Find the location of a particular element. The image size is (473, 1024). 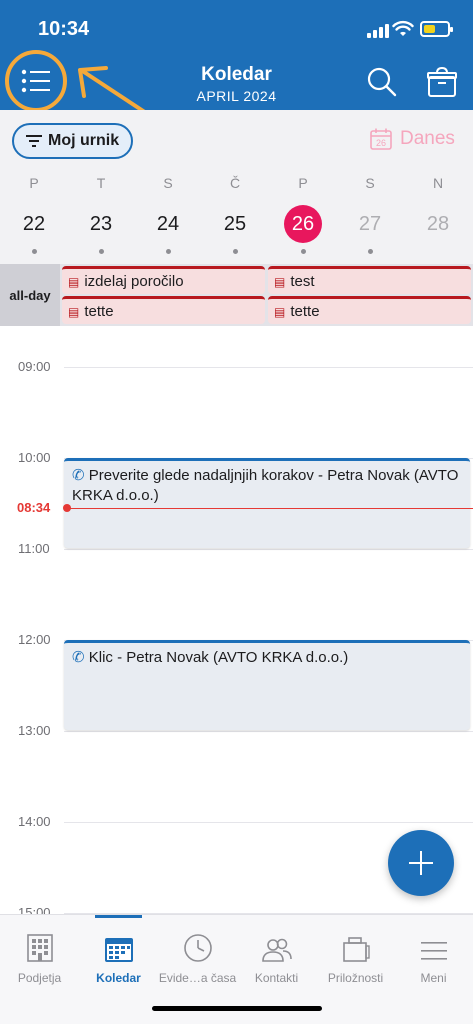

status-time: 10:34 is located at coordinates (64, 29).